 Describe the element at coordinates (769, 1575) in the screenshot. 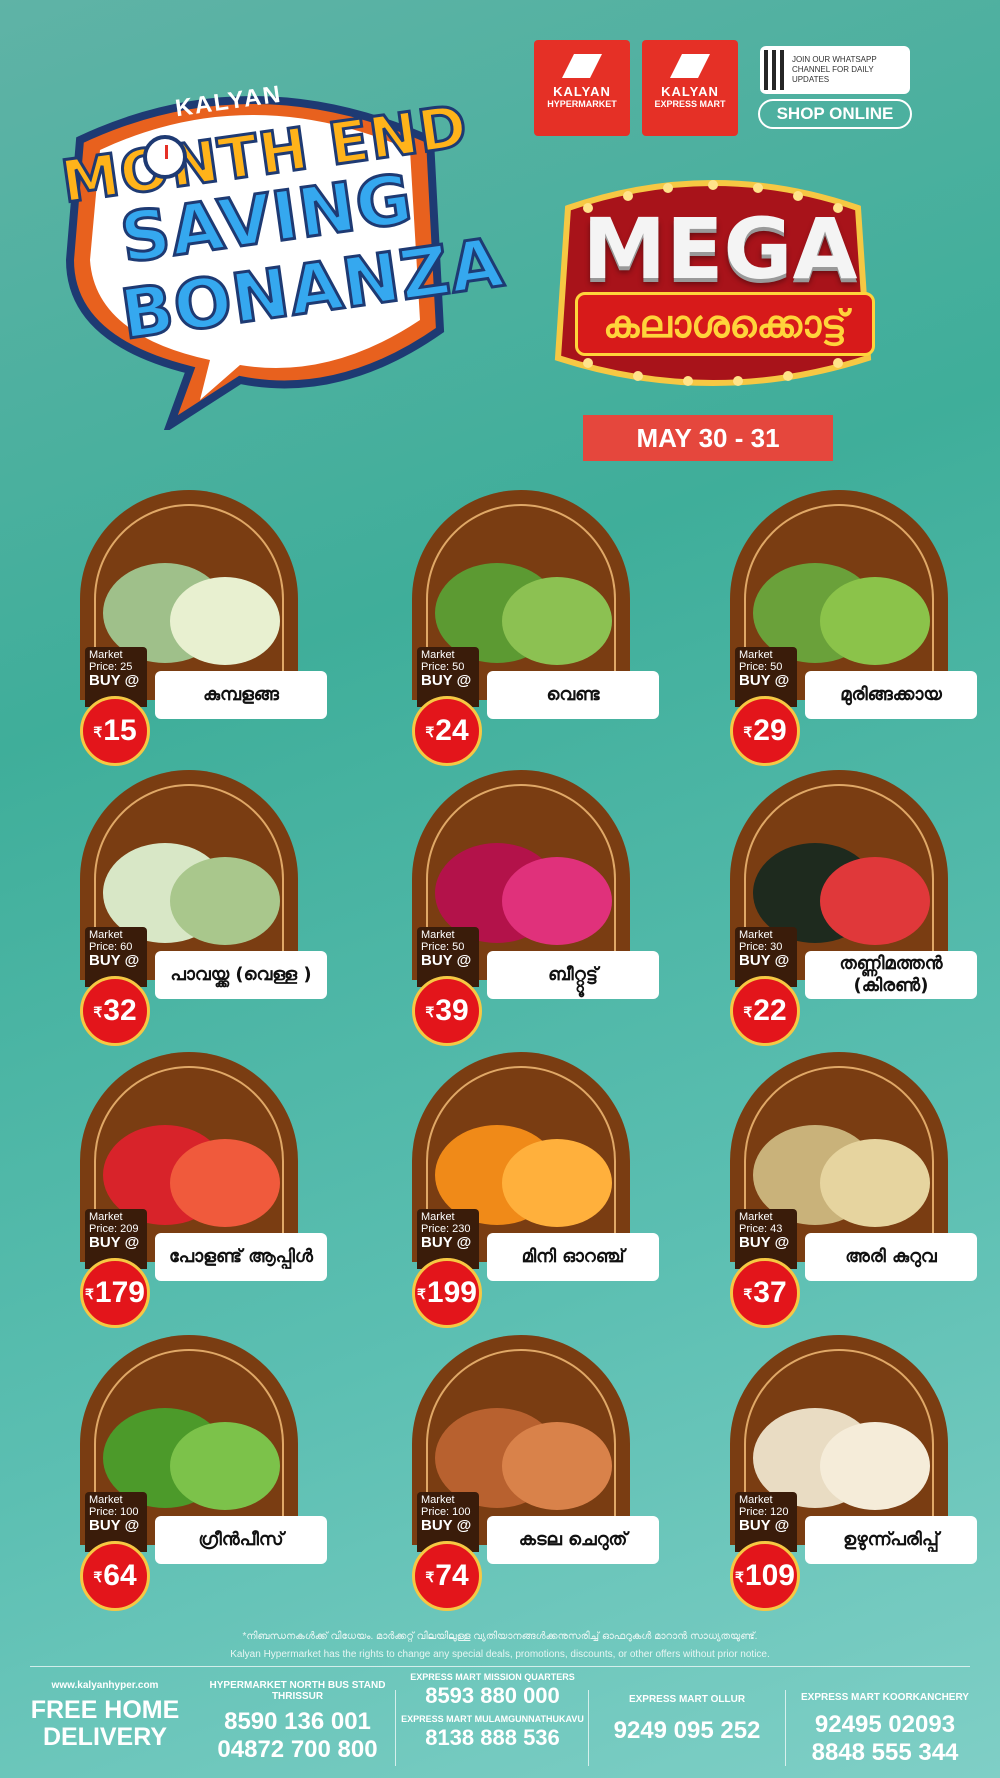

I see `offer-price: 109` at that location.